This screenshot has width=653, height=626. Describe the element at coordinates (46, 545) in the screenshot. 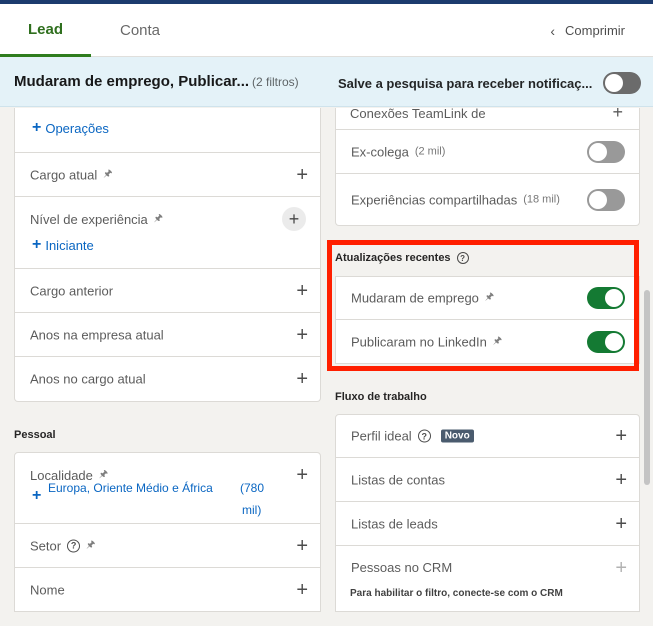

I see `label-text: Setor` at that location.